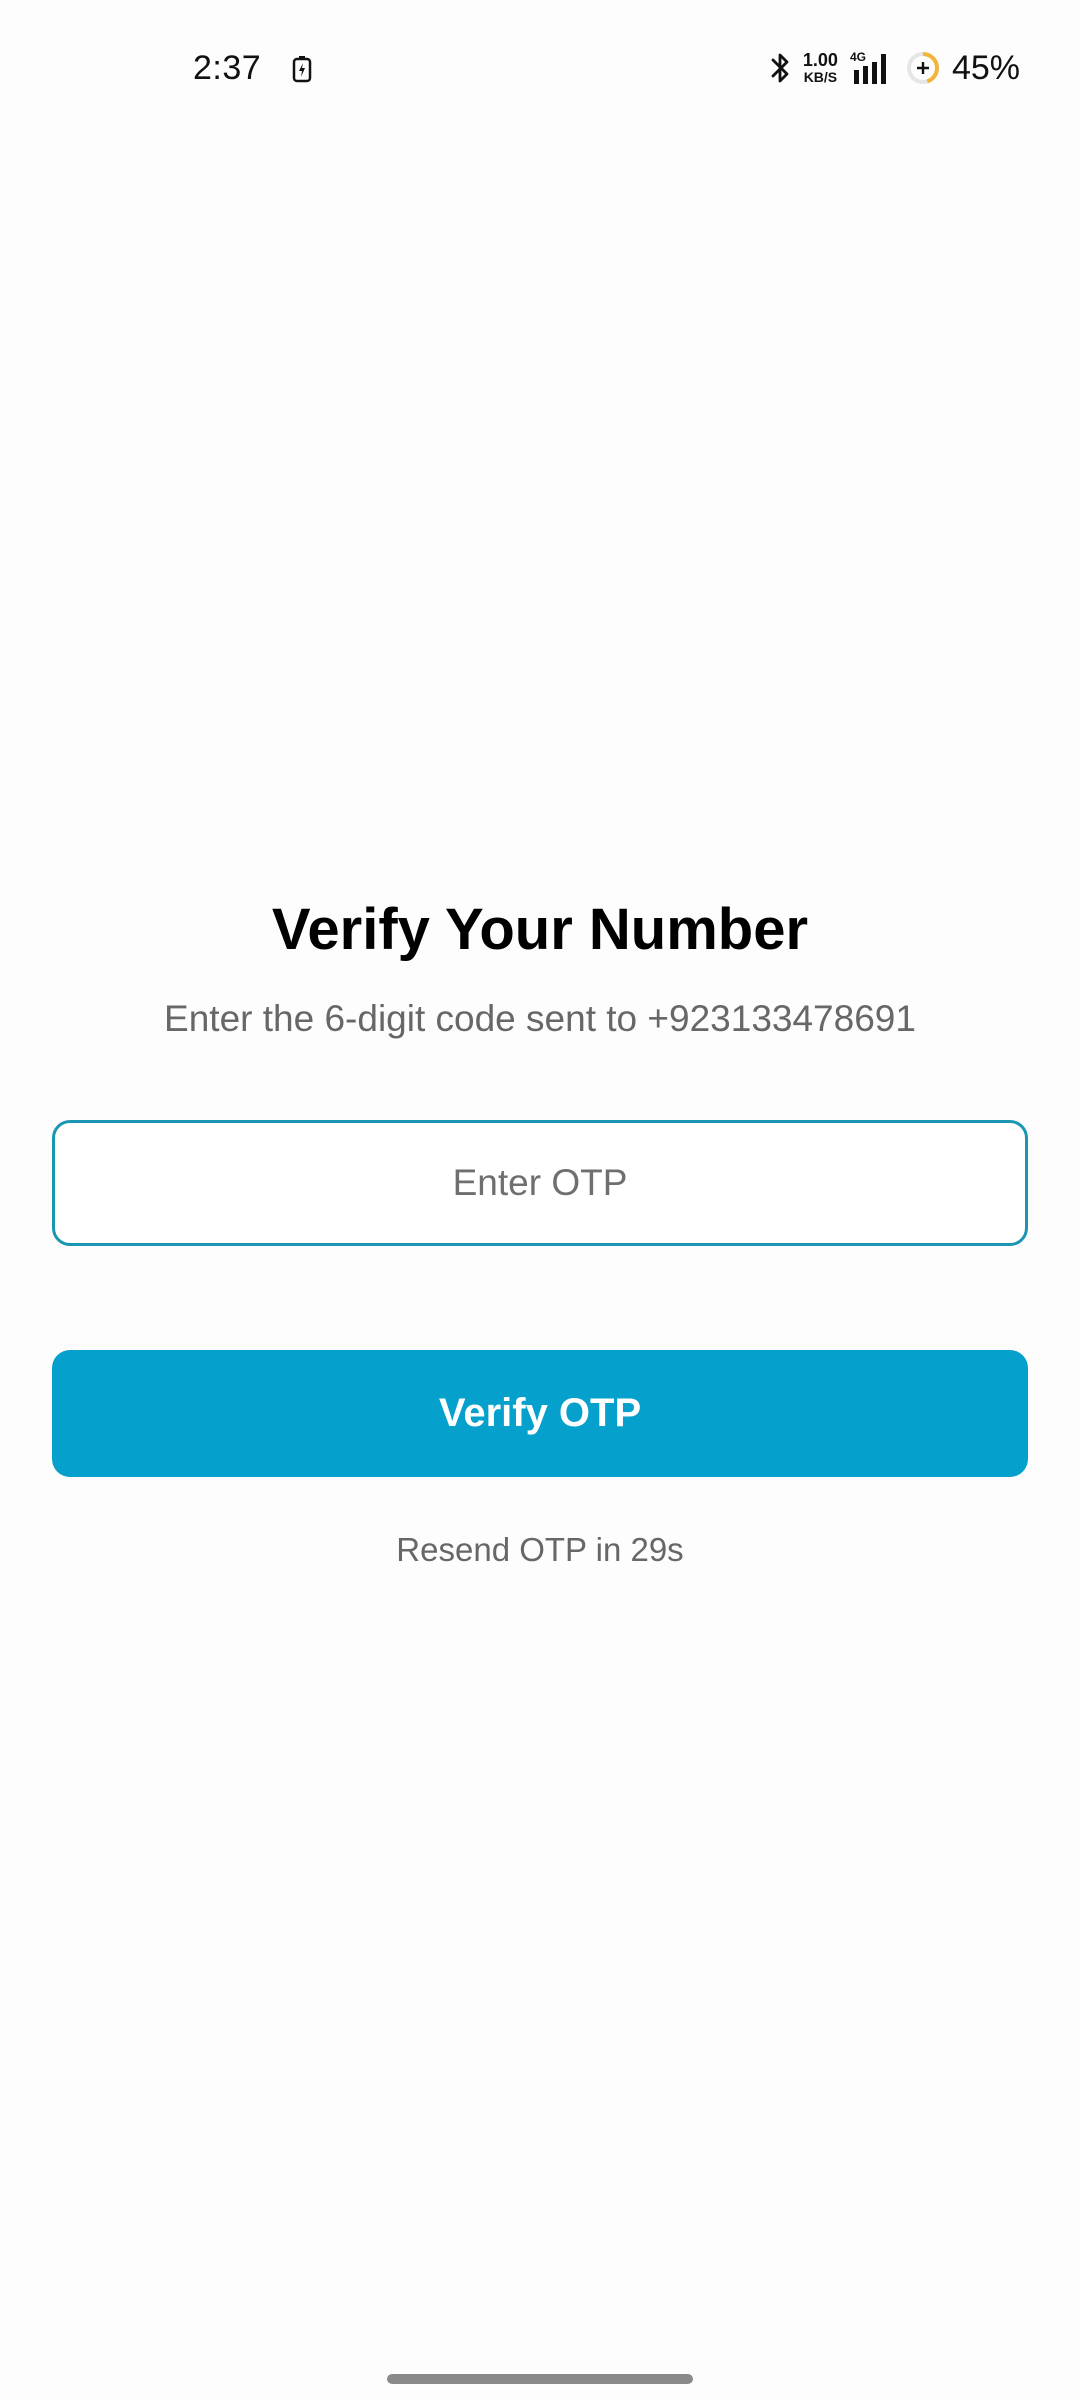 This screenshot has width=1080, height=2400. What do you see at coordinates (780, 68) in the screenshot?
I see `bluetooth-icon` at bounding box center [780, 68].